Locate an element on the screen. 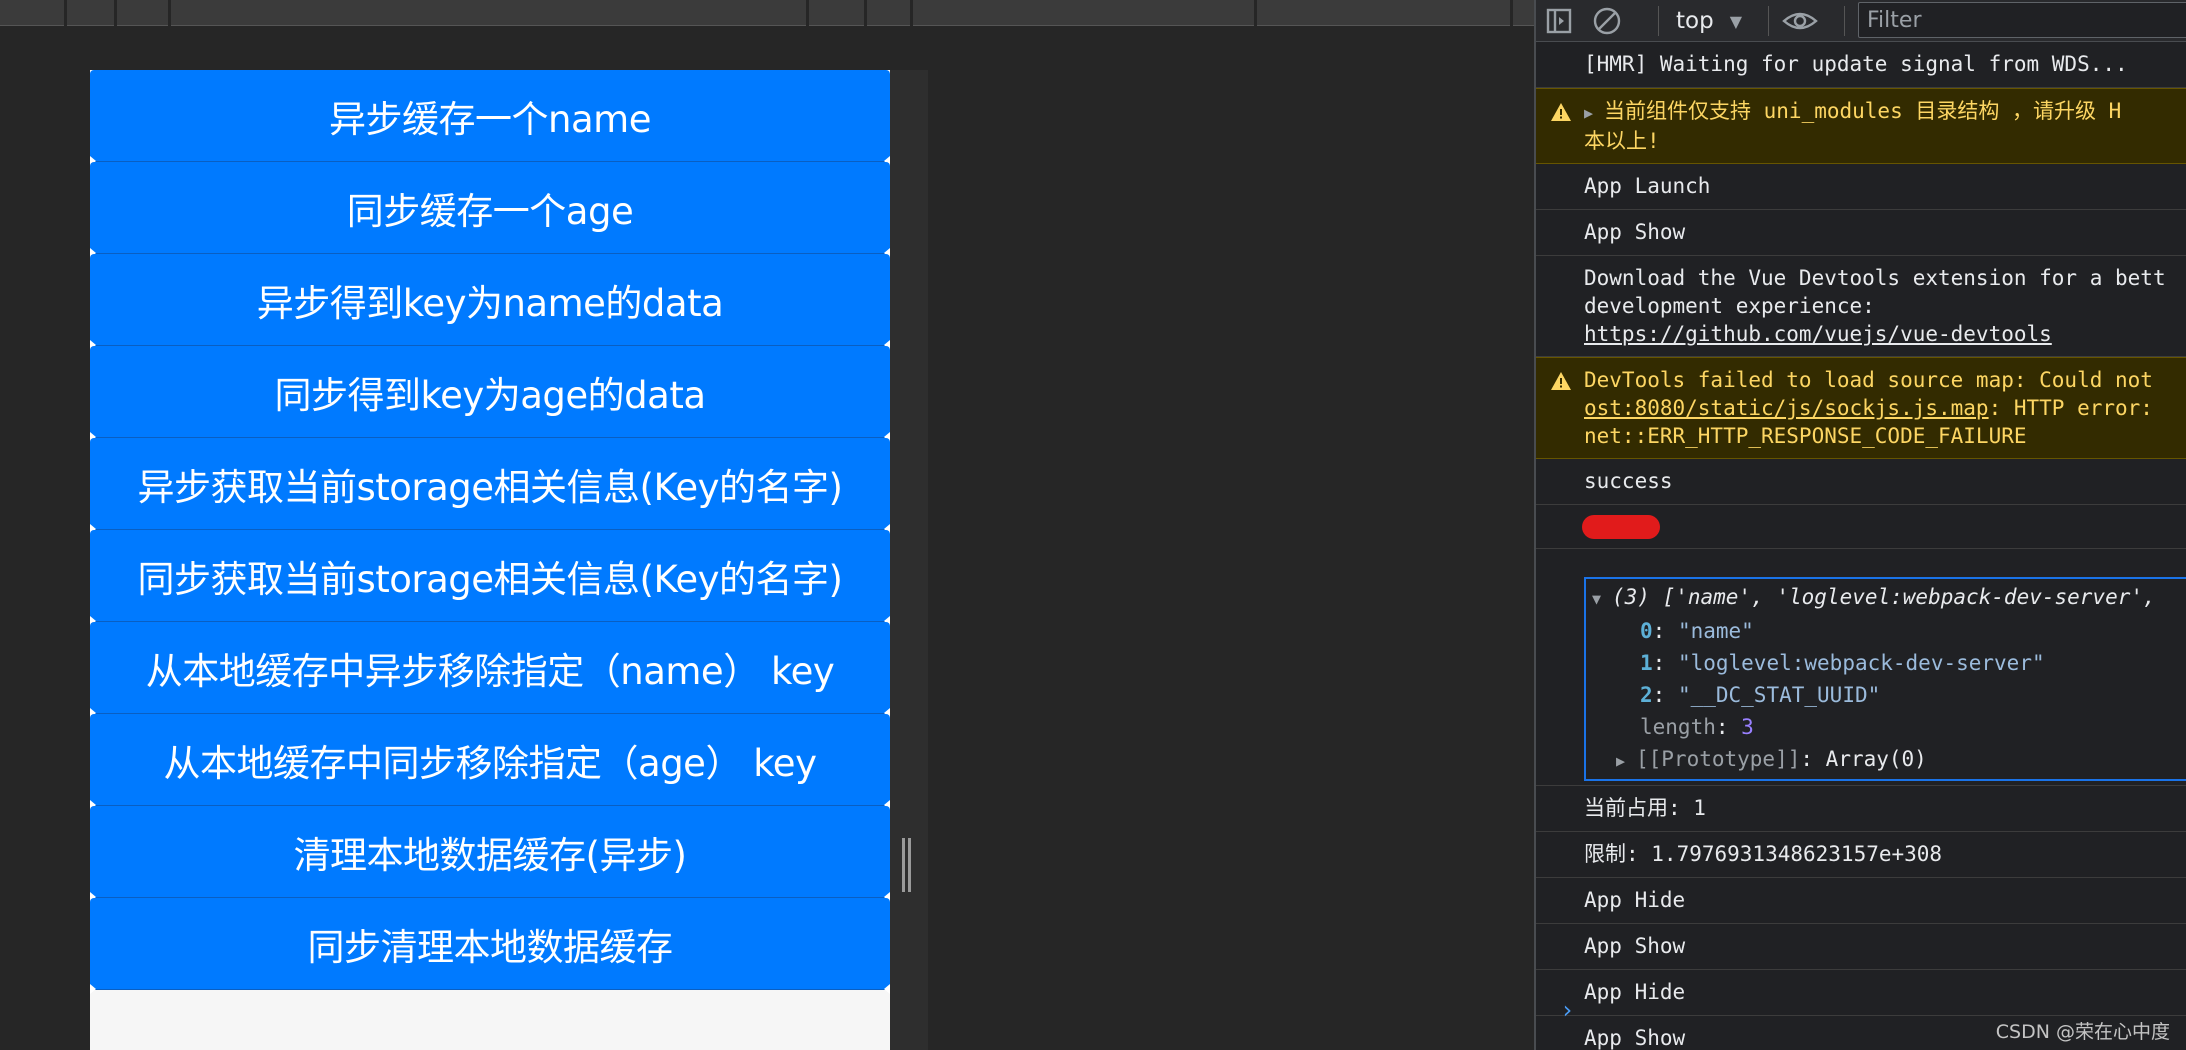  get-storage-info-sync-button: 同步获取当前storage相关信息(Key的名字) is located at coordinates (490, 578).